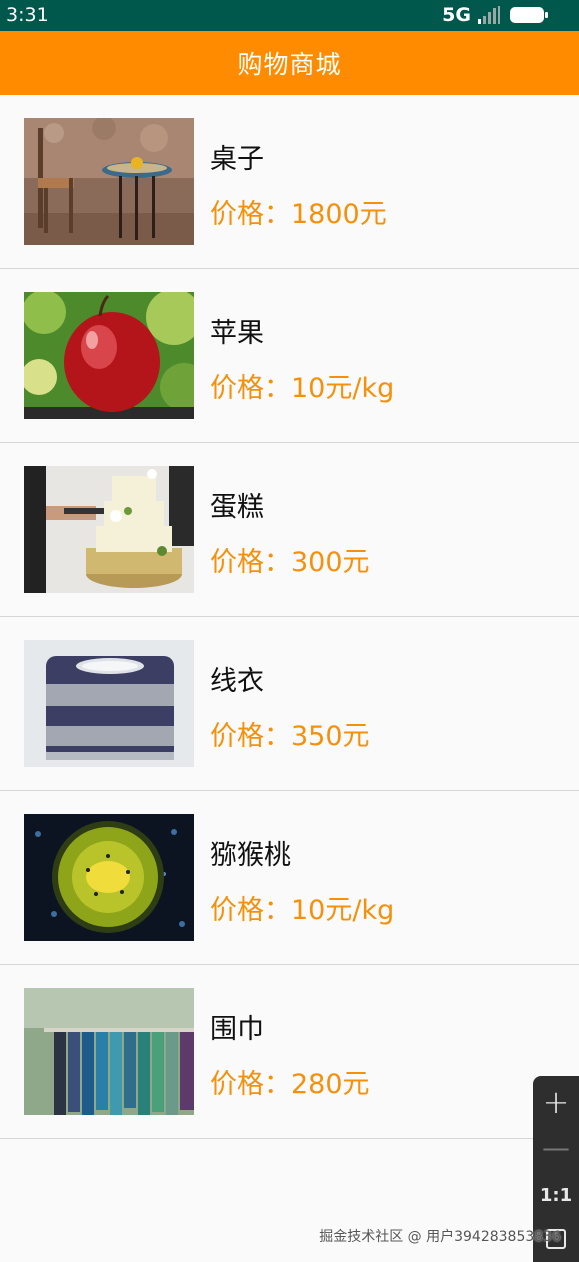  Describe the element at coordinates (289, 356) in the screenshot. I see `list-item: 苹果 价格：10元/kg` at that location.